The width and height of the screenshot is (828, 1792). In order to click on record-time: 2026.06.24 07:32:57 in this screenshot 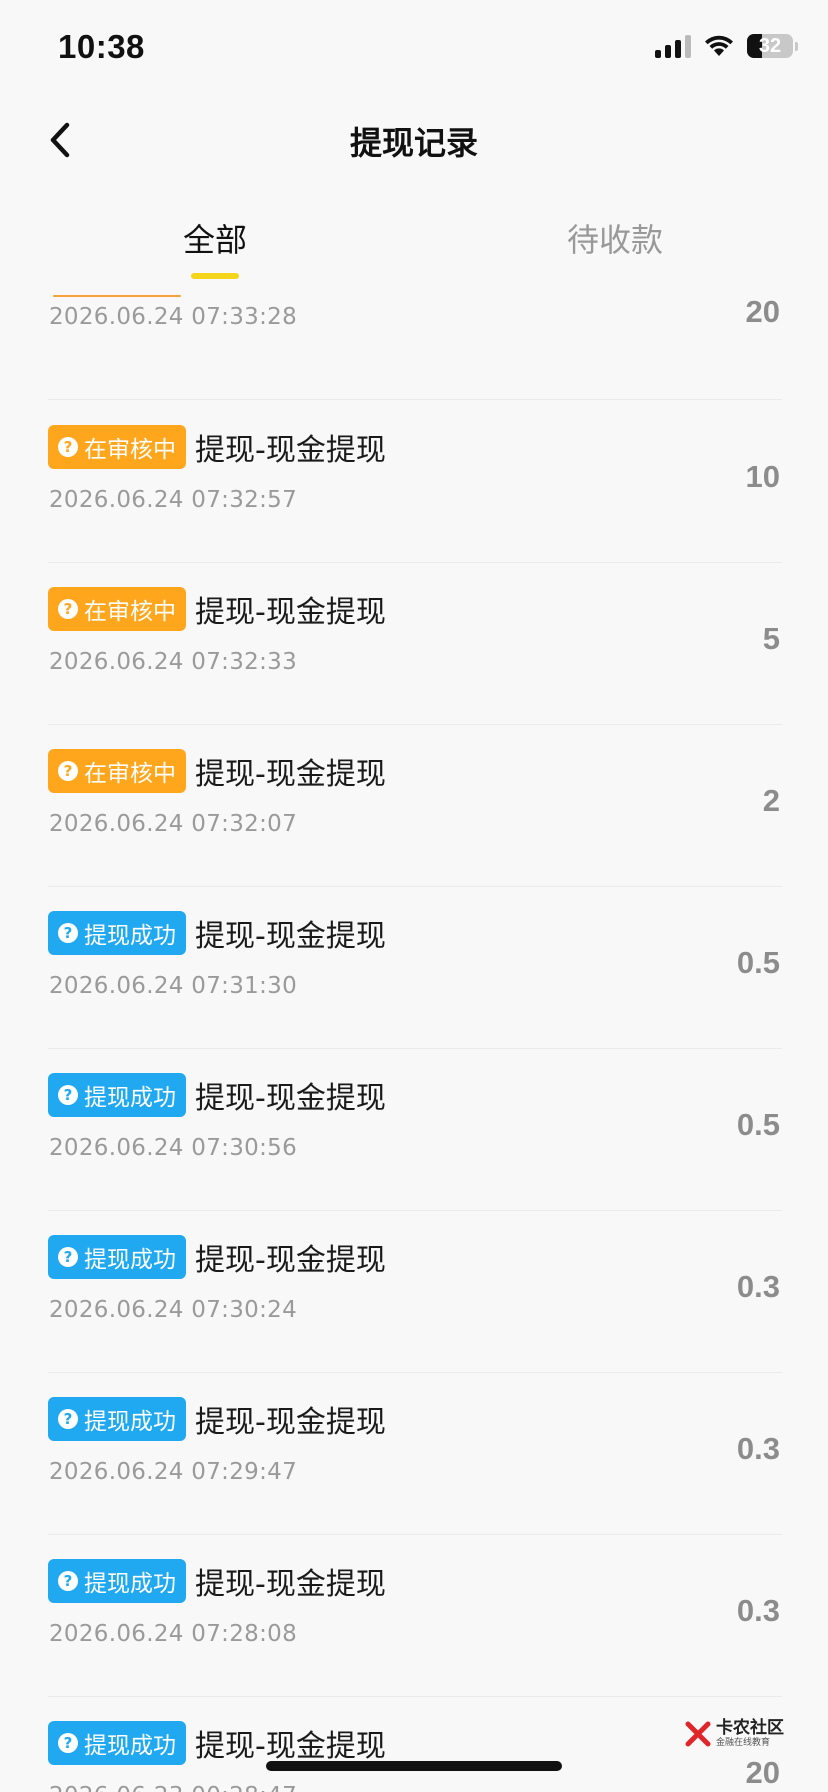, I will do `click(173, 500)`.